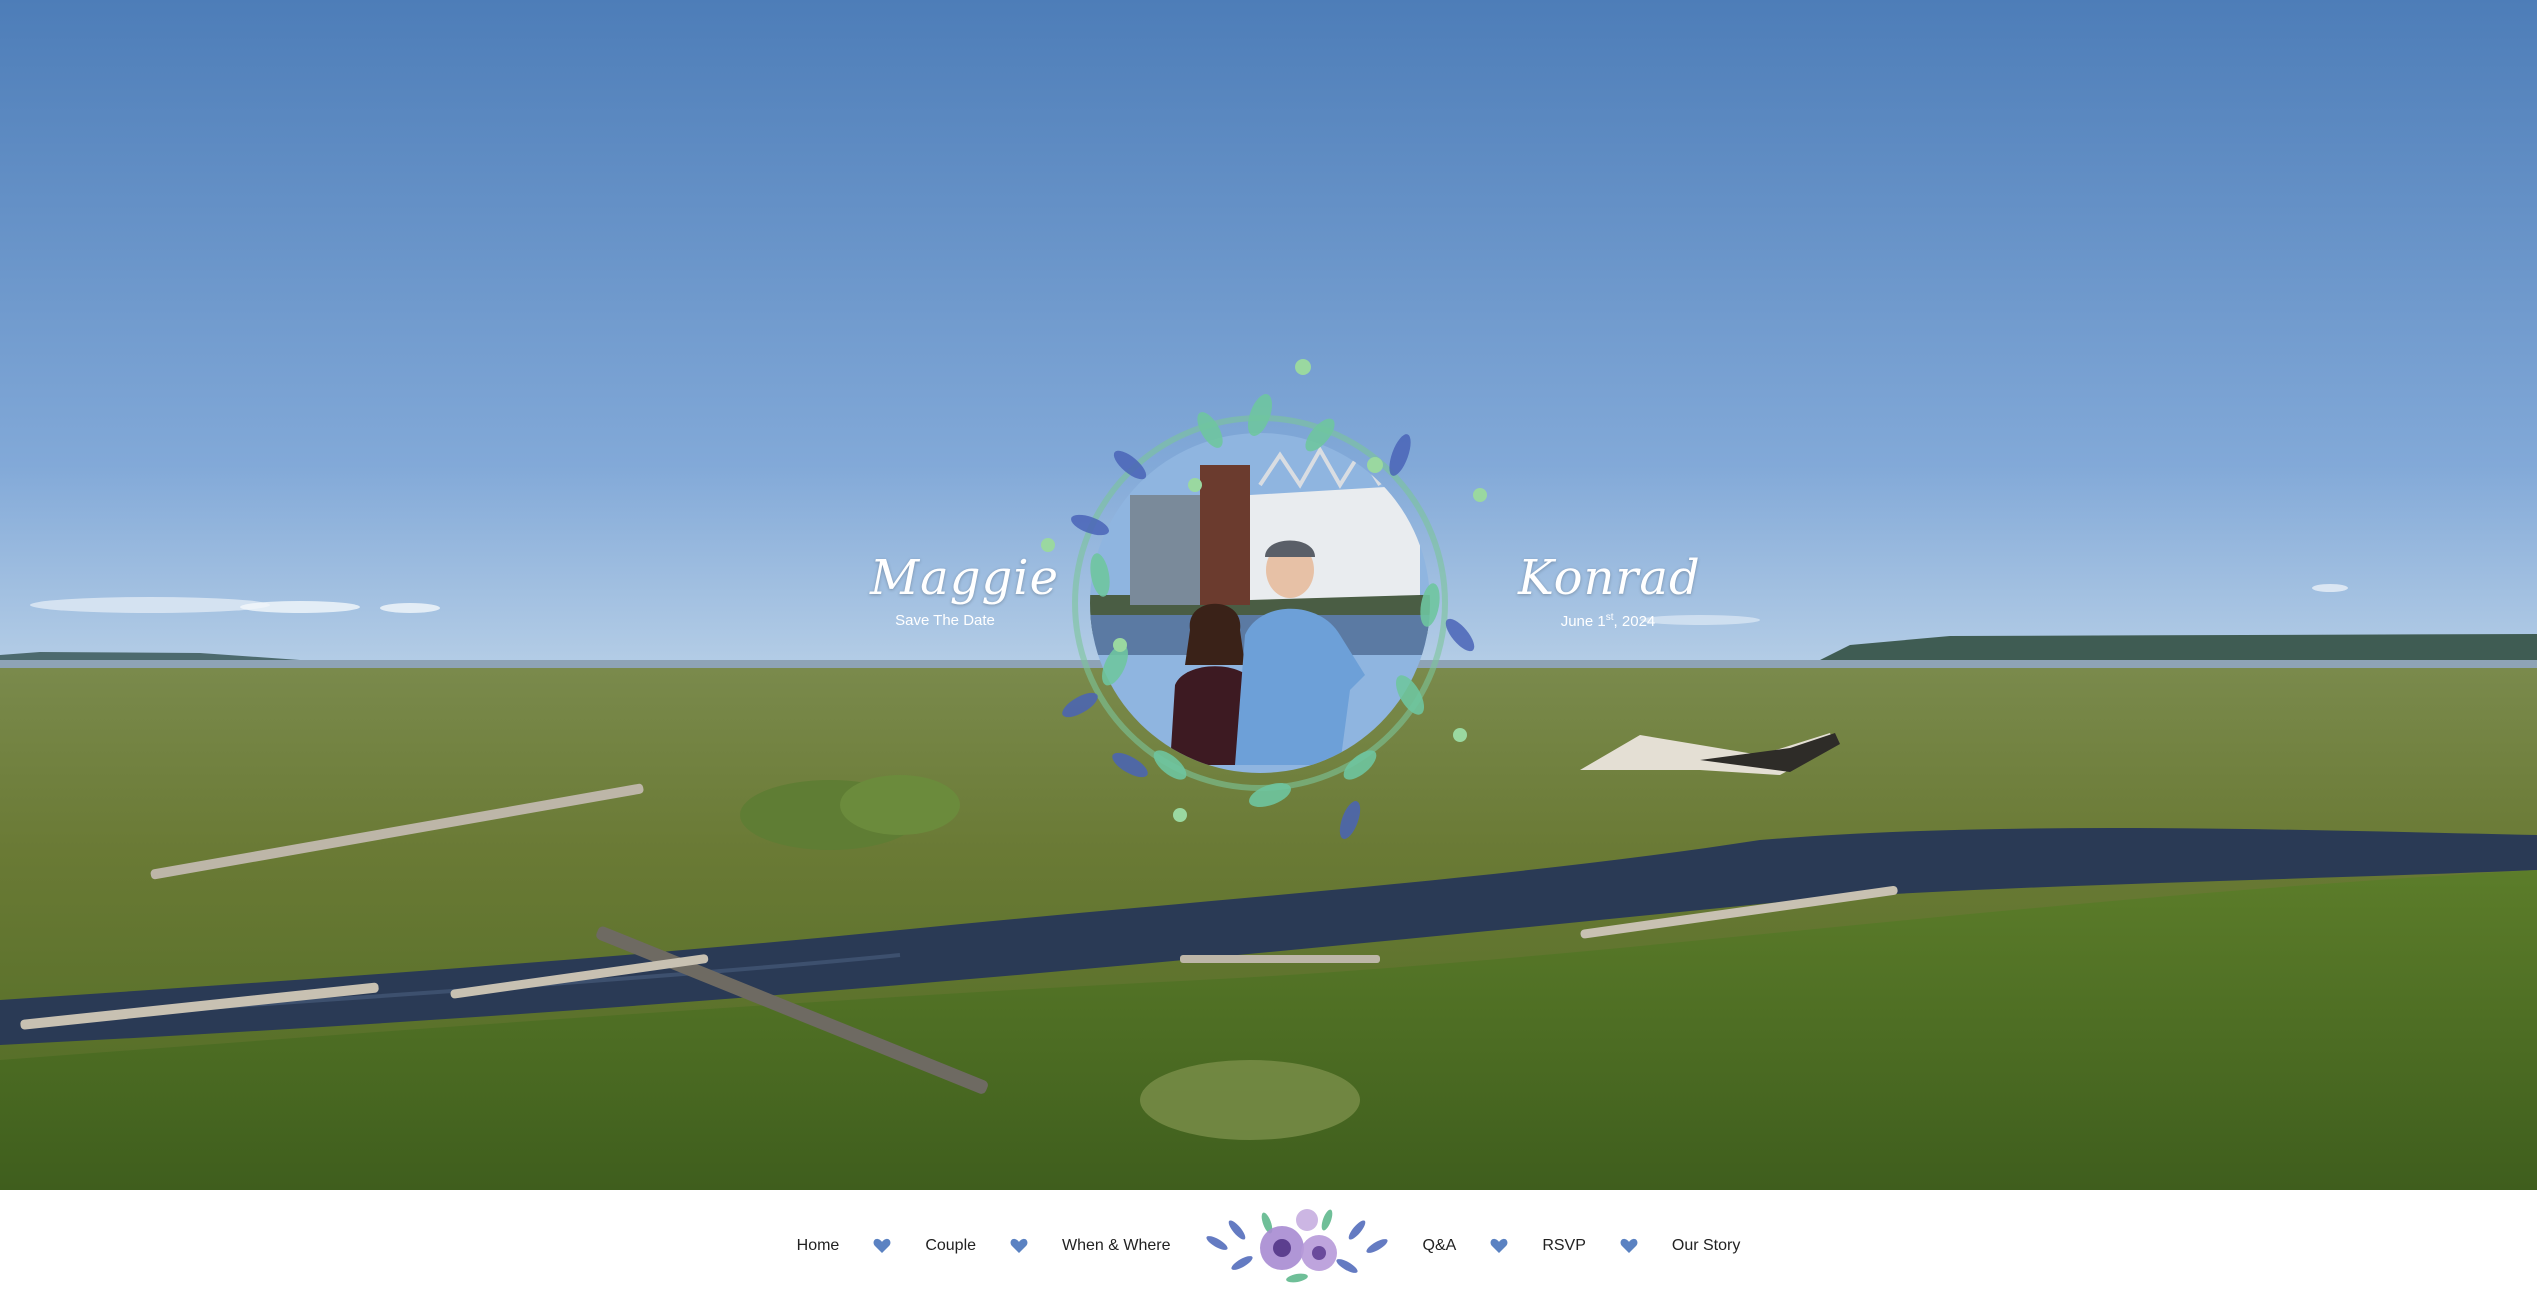  What do you see at coordinates (964, 578) in the screenshot?
I see `bride-name: Maggie` at bounding box center [964, 578].